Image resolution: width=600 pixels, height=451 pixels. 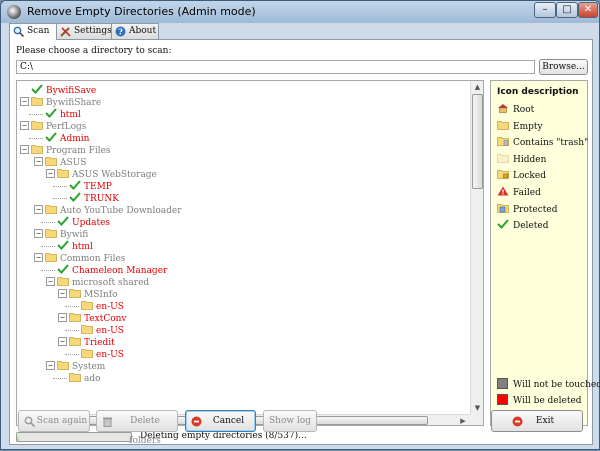 I want to click on tree-row: Program Files, so click(x=71, y=150).